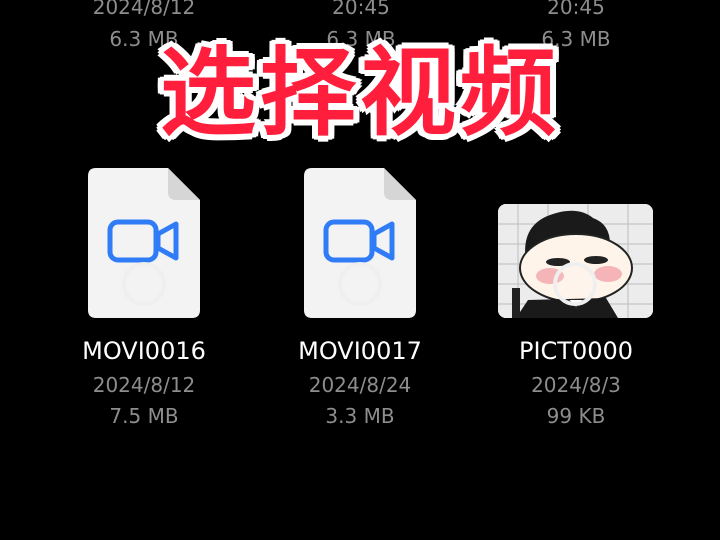 The height and width of the screenshot is (540, 720). I want to click on file-size: 7.5 MB, so click(144, 416).